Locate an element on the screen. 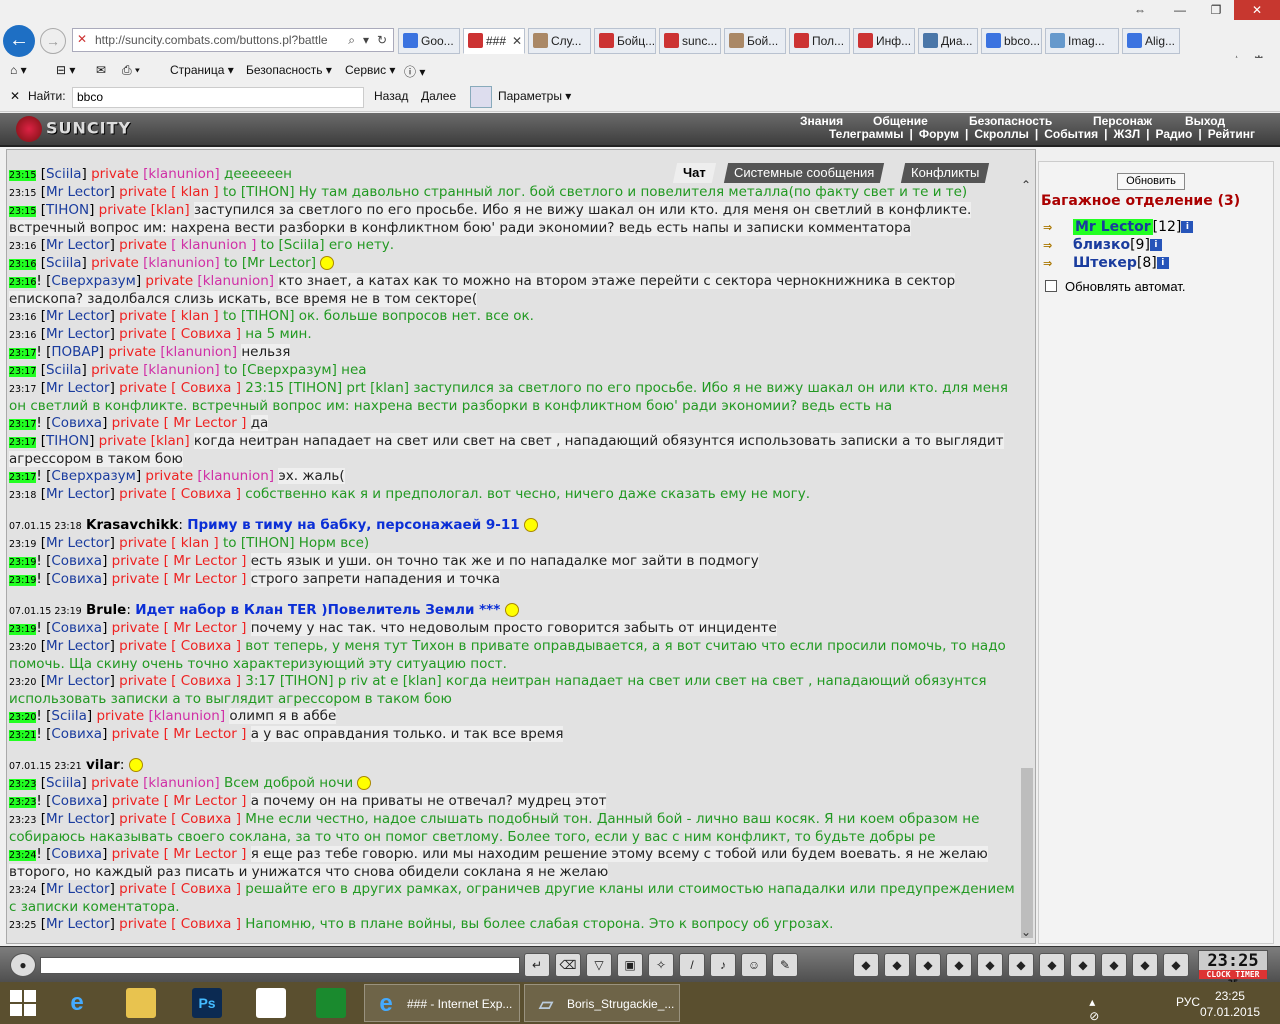  windows-start-icon is located at coordinates (24, 1004).